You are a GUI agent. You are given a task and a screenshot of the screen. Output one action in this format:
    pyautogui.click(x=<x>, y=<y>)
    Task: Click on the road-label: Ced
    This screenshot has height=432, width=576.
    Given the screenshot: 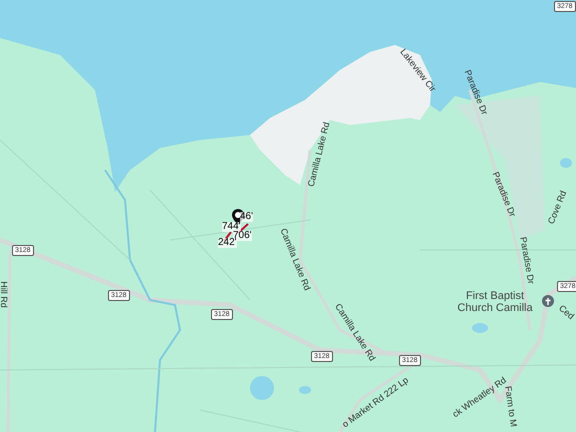 What is the action you would take?
    pyautogui.click(x=566, y=313)
    